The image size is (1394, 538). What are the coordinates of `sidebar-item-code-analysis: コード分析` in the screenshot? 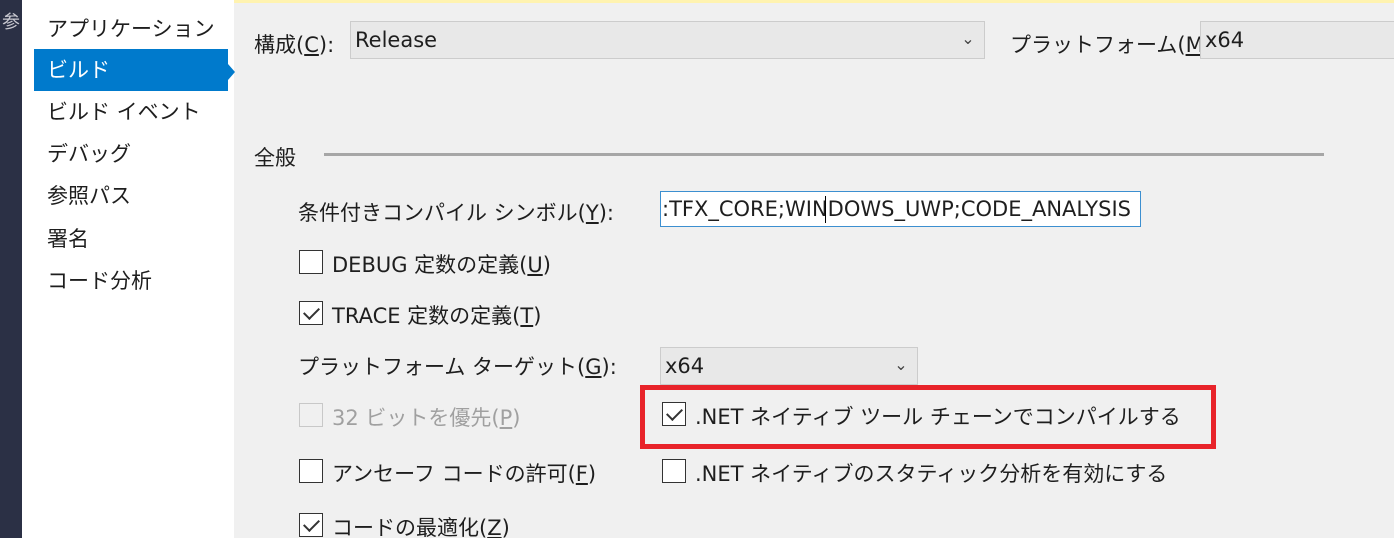 It's located at (131, 281).